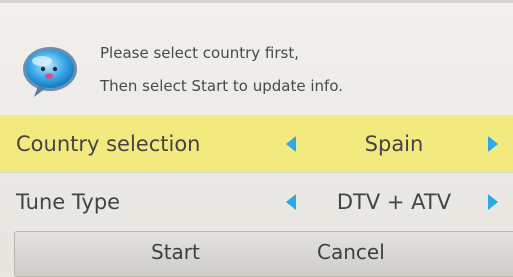 The height and width of the screenshot is (277, 513). What do you see at coordinates (222, 86) in the screenshot?
I see `message-line-2: Then select Start to update info.` at bounding box center [222, 86].